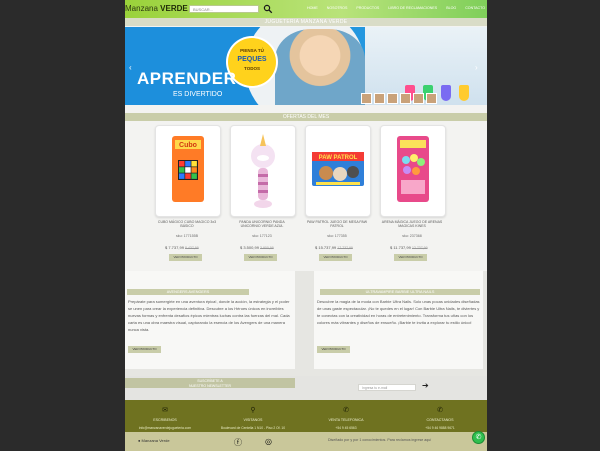 The height and width of the screenshot is (451, 600). What do you see at coordinates (367, 8) in the screenshot?
I see `nav-item-productos: PRODUCTOS` at bounding box center [367, 8].